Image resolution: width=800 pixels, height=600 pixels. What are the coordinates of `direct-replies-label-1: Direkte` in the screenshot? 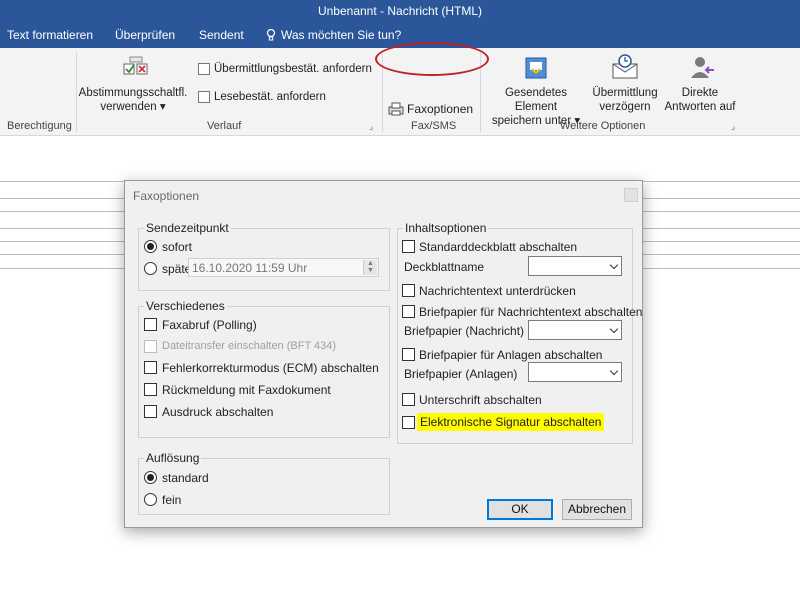 It's located at (700, 93).